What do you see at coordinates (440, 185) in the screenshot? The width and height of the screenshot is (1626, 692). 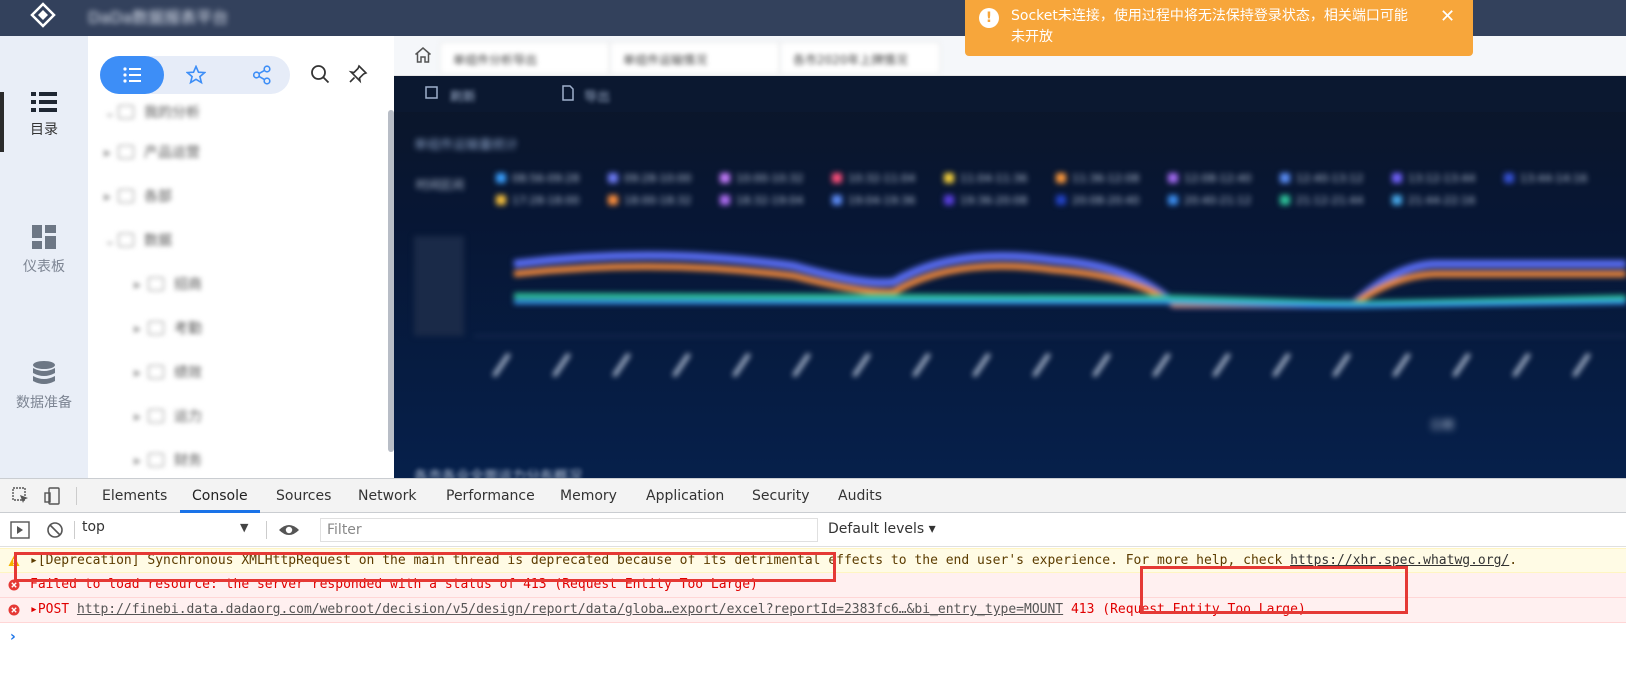 I see `legend-title: 时间区间` at bounding box center [440, 185].